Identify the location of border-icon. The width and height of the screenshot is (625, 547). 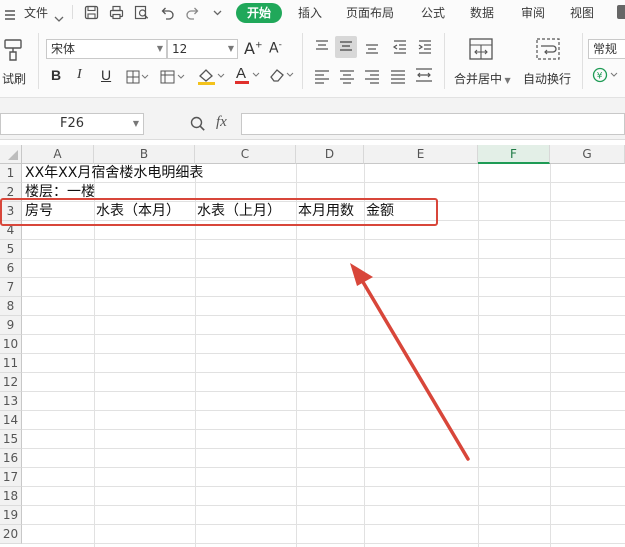
(138, 78).